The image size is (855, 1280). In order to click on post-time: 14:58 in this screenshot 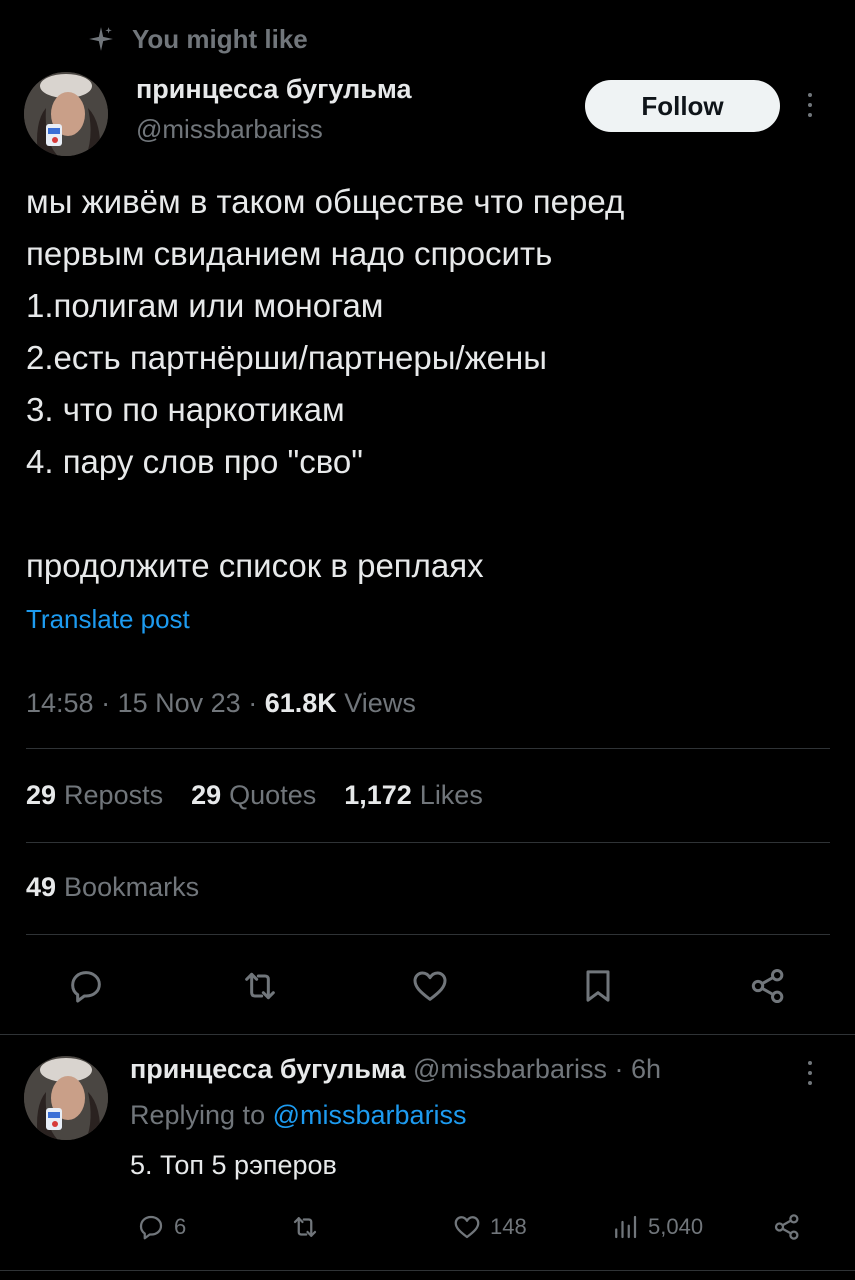, I will do `click(60, 703)`.